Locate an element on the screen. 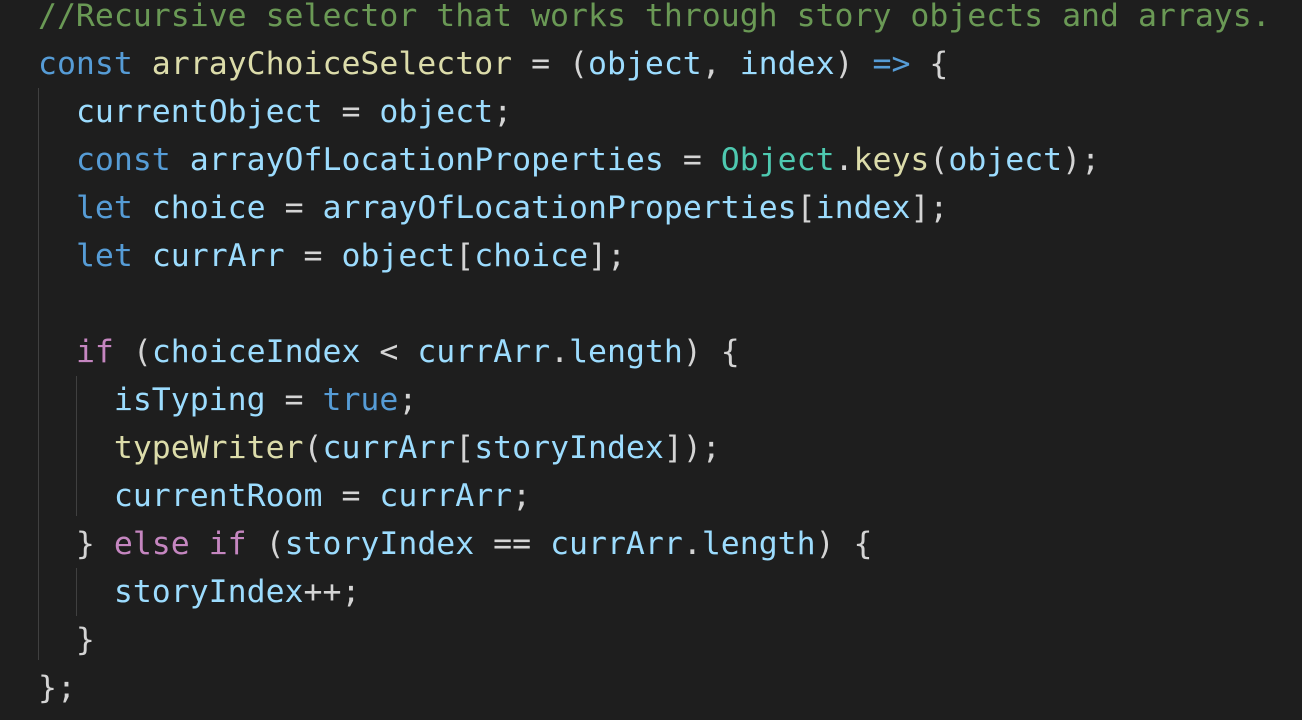  code-line: typeWriter(currArr[storyIndex]); is located at coordinates (654, 448).